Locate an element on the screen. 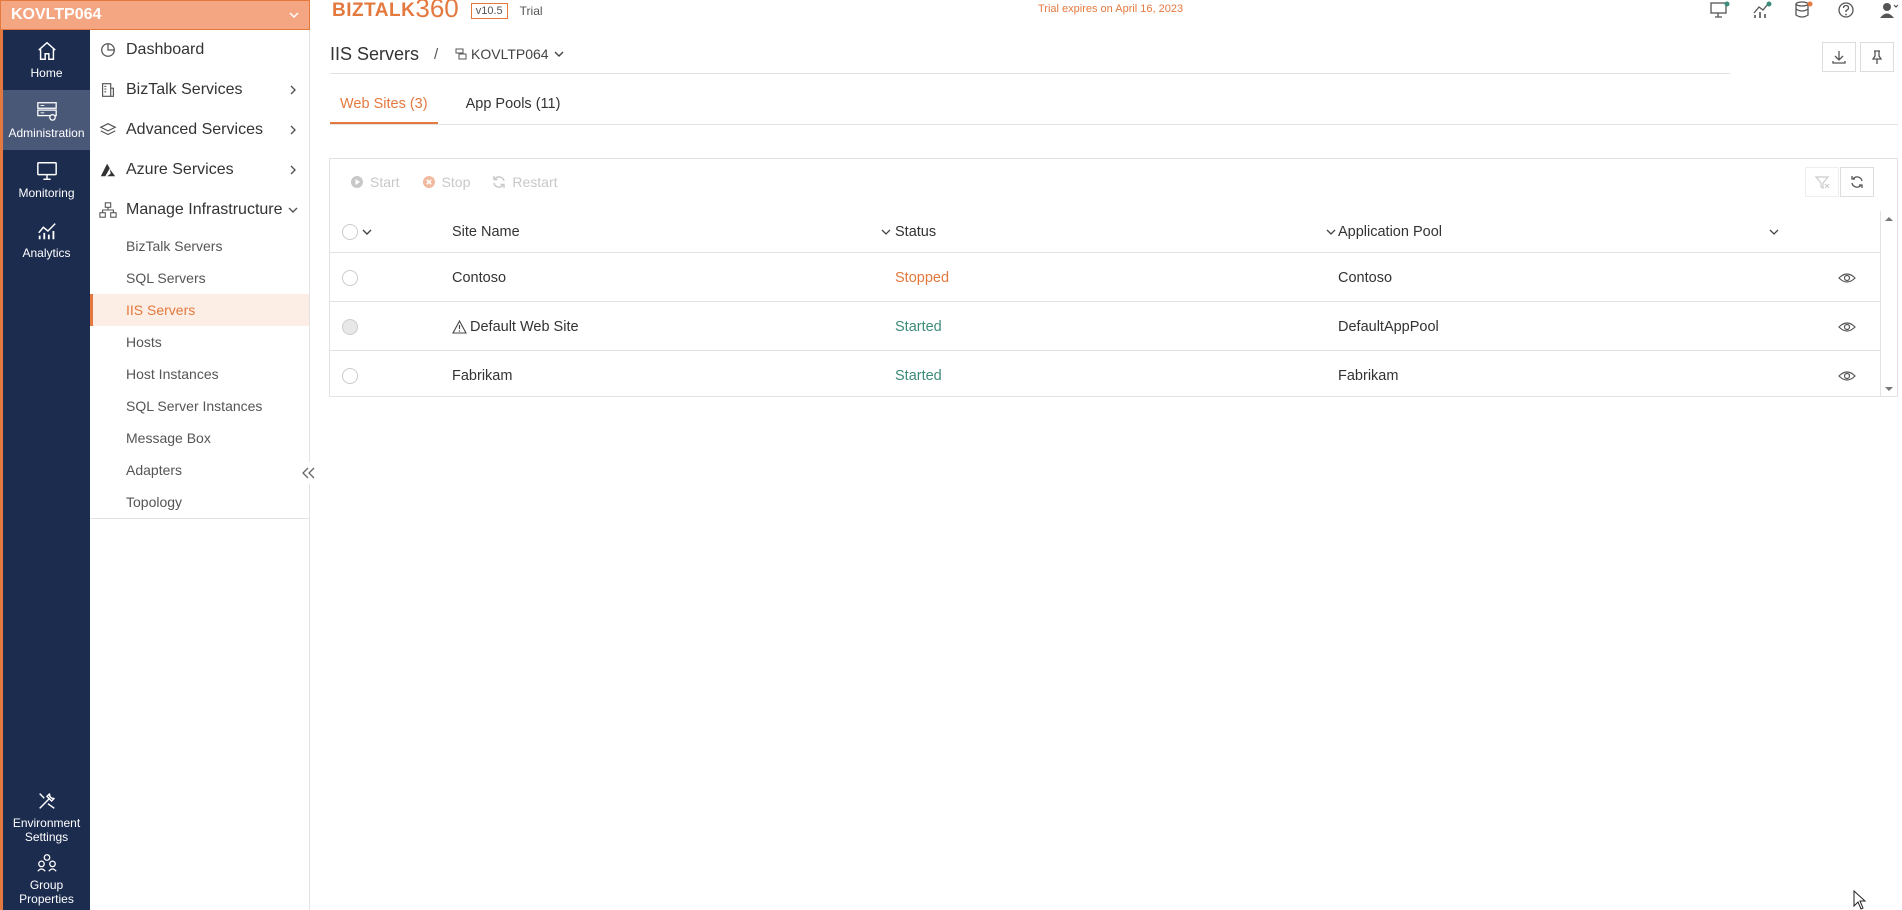 The height and width of the screenshot is (910, 1902). sub-item-sql-servers: SQL Servers is located at coordinates (199, 278).